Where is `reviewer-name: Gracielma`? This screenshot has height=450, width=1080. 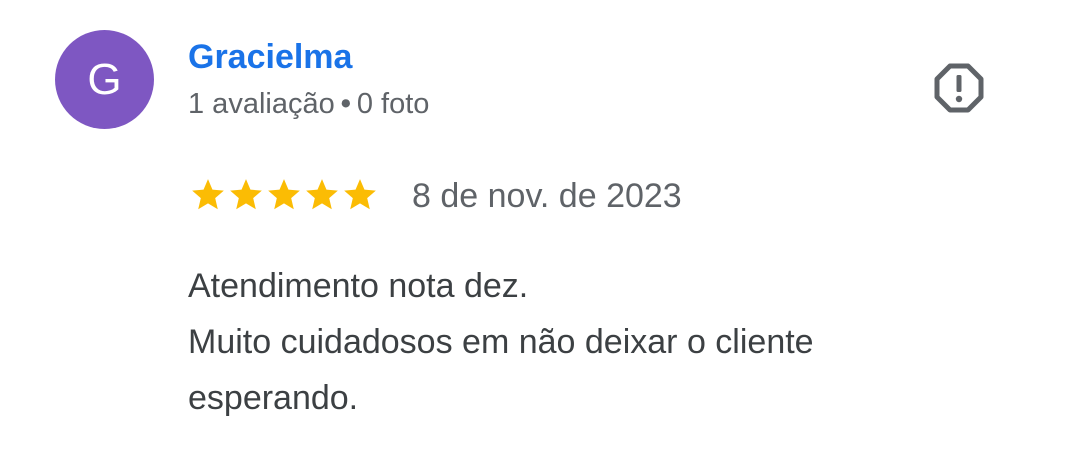
reviewer-name: Gracielma is located at coordinates (270, 57).